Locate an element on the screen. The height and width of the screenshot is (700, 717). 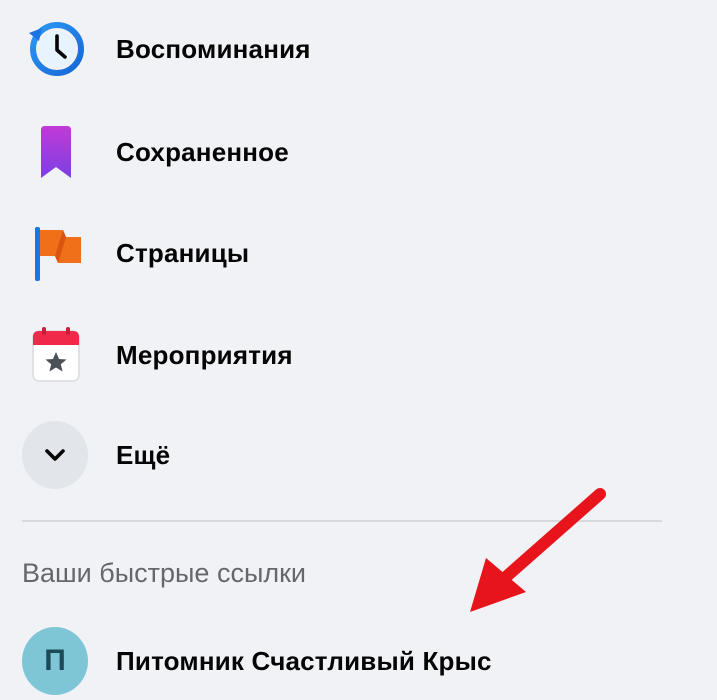
menu-item-memories: Воспоминания is located at coordinates (342, 49).